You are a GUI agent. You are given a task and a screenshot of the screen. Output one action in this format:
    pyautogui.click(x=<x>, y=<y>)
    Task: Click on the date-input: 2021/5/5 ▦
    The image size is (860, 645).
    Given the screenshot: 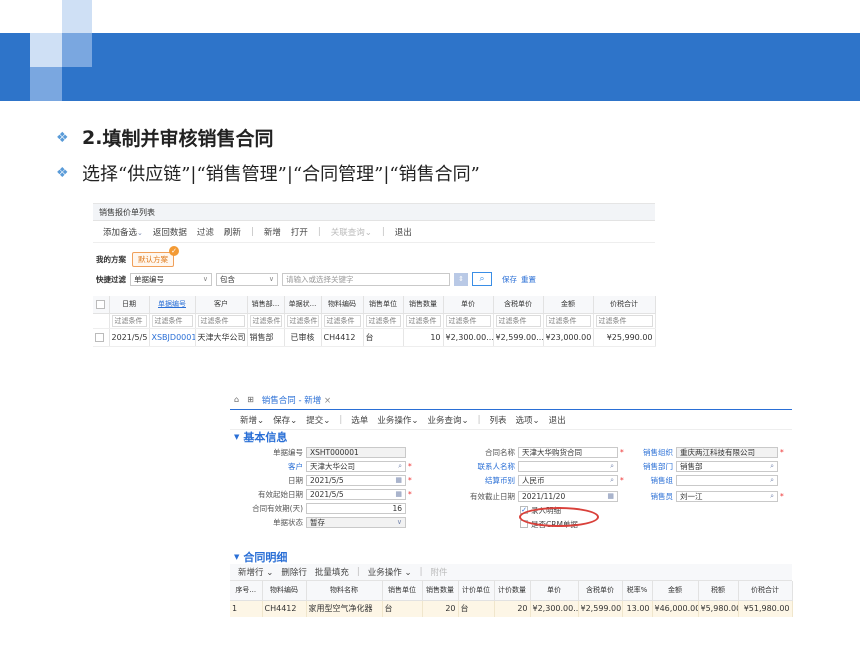 What is the action you would take?
    pyautogui.click(x=356, y=480)
    